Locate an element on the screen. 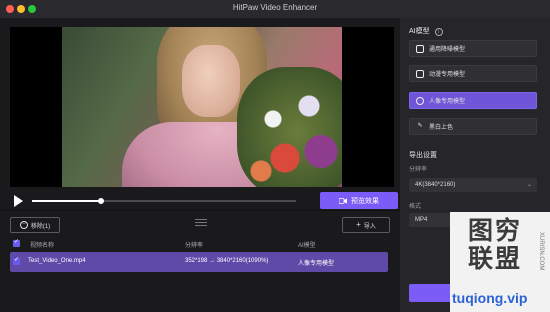 This screenshot has height=312, width=550. brush-icon: ✎ is located at coordinates (420, 125).